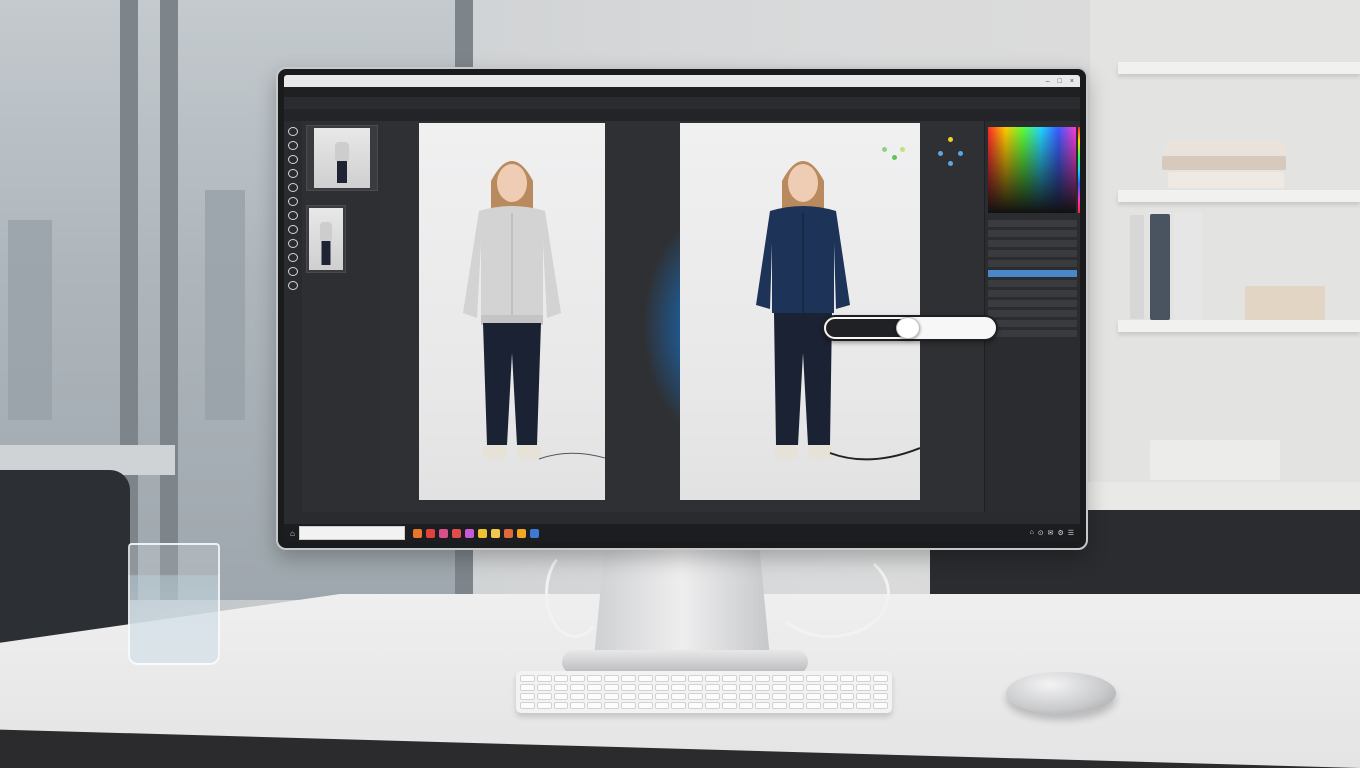  Describe the element at coordinates (1061, 693) in the screenshot. I see `mouse` at that location.